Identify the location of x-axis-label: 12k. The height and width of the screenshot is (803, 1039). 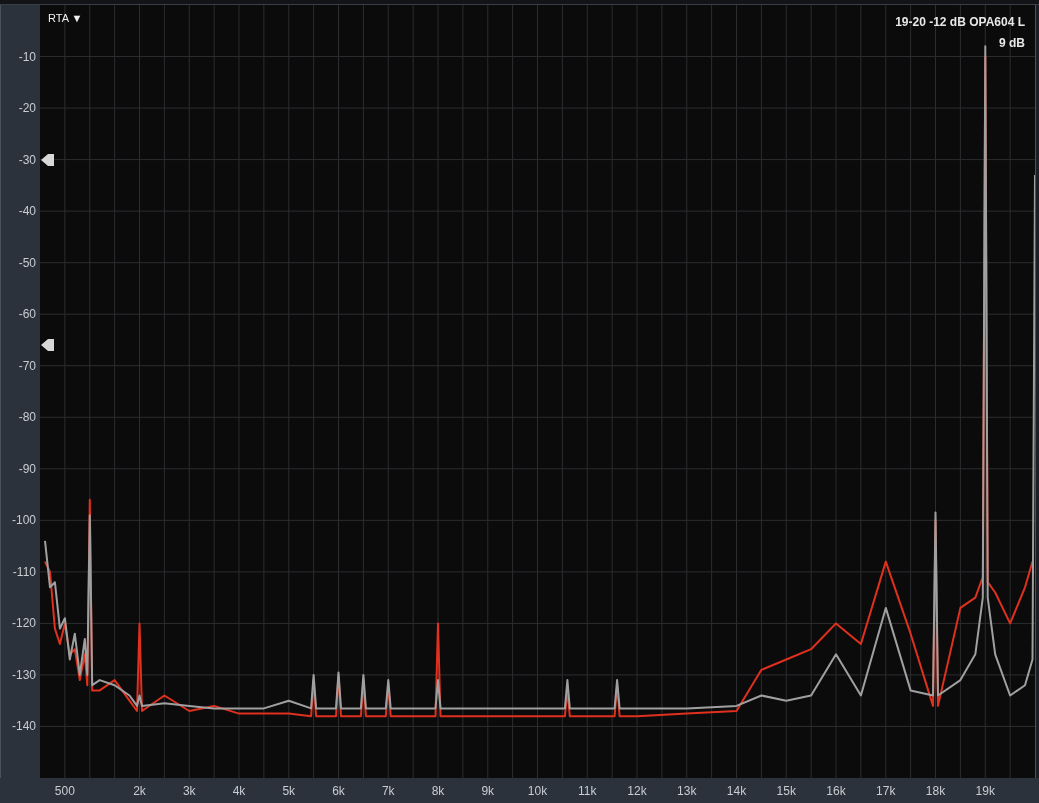
(637, 791).